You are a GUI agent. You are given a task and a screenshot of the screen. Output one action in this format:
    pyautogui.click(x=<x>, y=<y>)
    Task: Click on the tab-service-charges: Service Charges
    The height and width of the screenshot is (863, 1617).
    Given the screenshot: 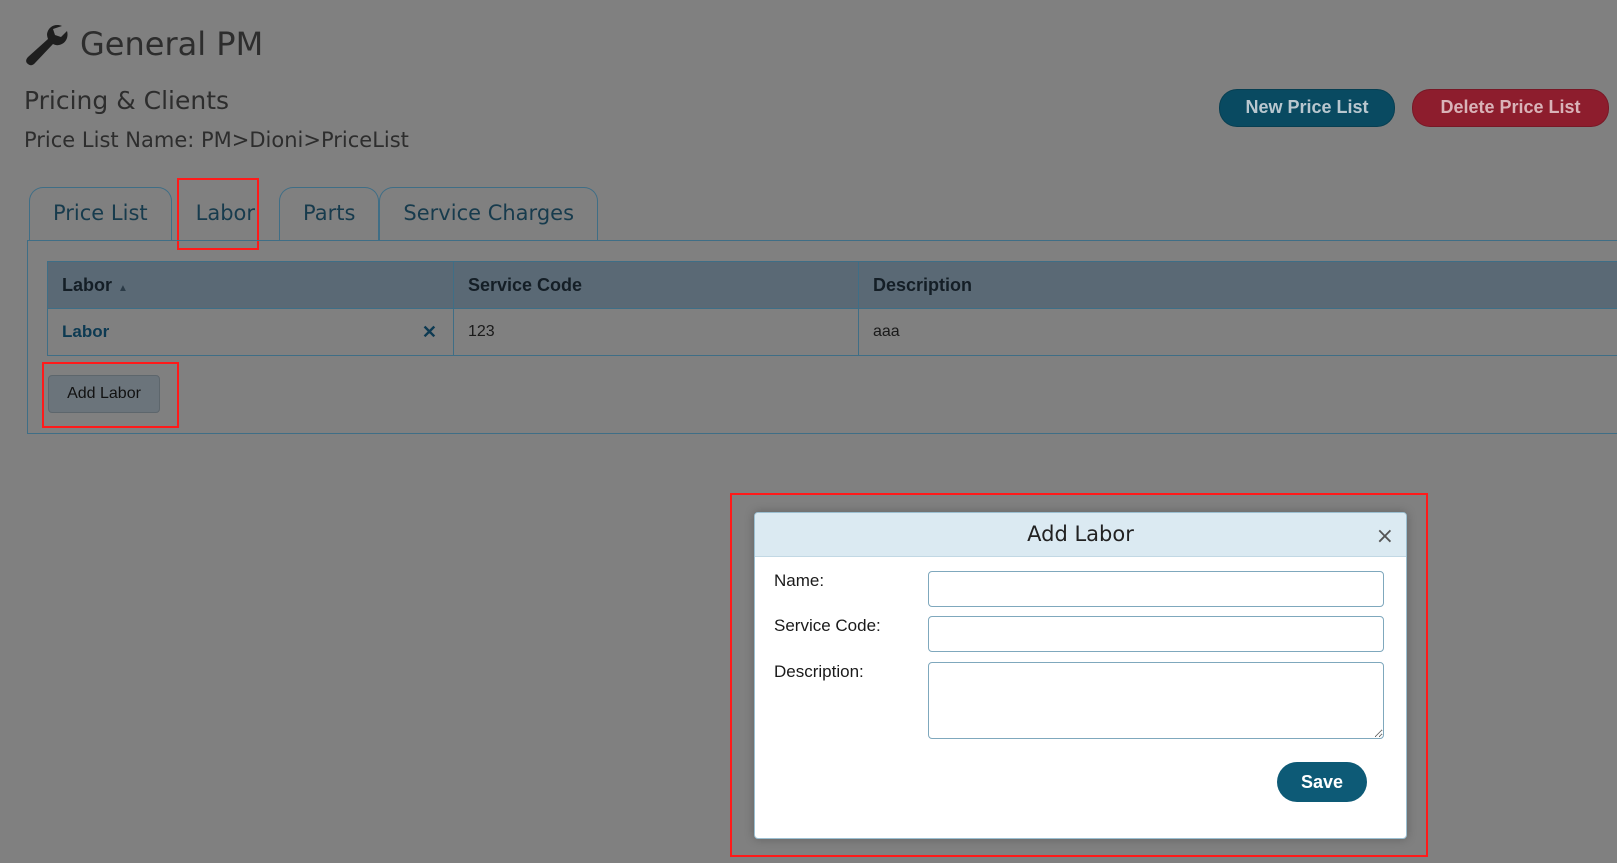 What is the action you would take?
    pyautogui.click(x=489, y=213)
    